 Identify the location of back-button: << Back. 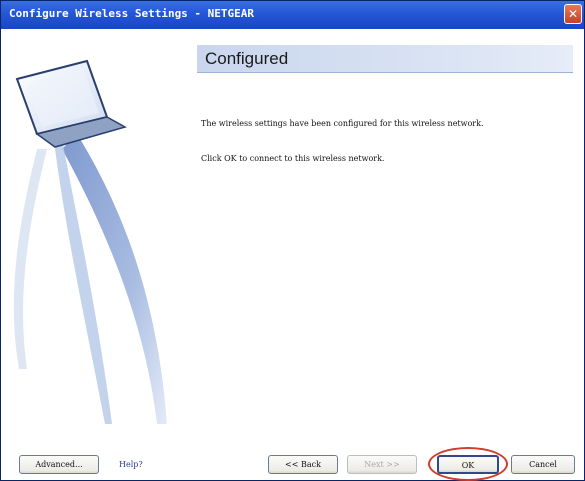
(303, 464).